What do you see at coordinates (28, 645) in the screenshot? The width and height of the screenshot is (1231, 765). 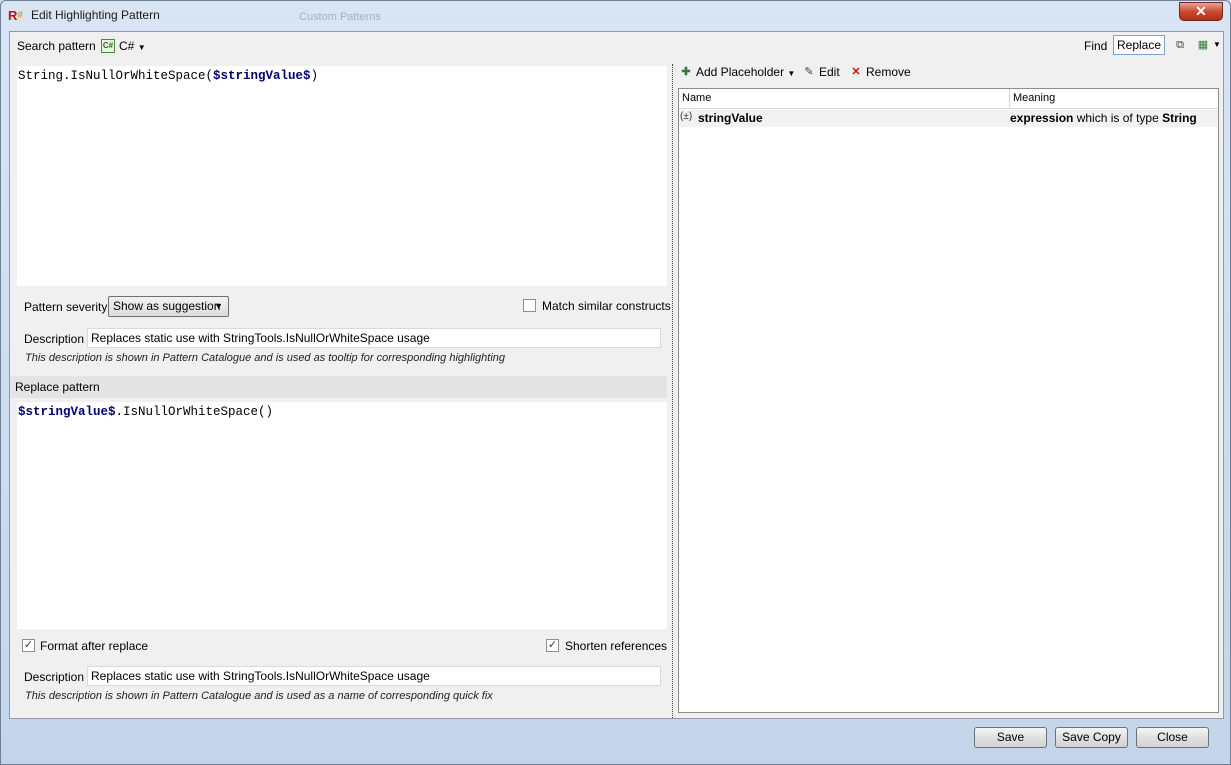 I see `format-after-replace-checkbox: ✓` at bounding box center [28, 645].